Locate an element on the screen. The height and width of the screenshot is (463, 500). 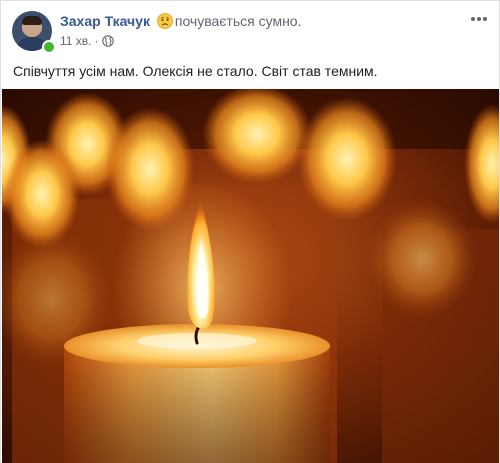
feeling-text: почувається сумно. is located at coordinates (238, 21).